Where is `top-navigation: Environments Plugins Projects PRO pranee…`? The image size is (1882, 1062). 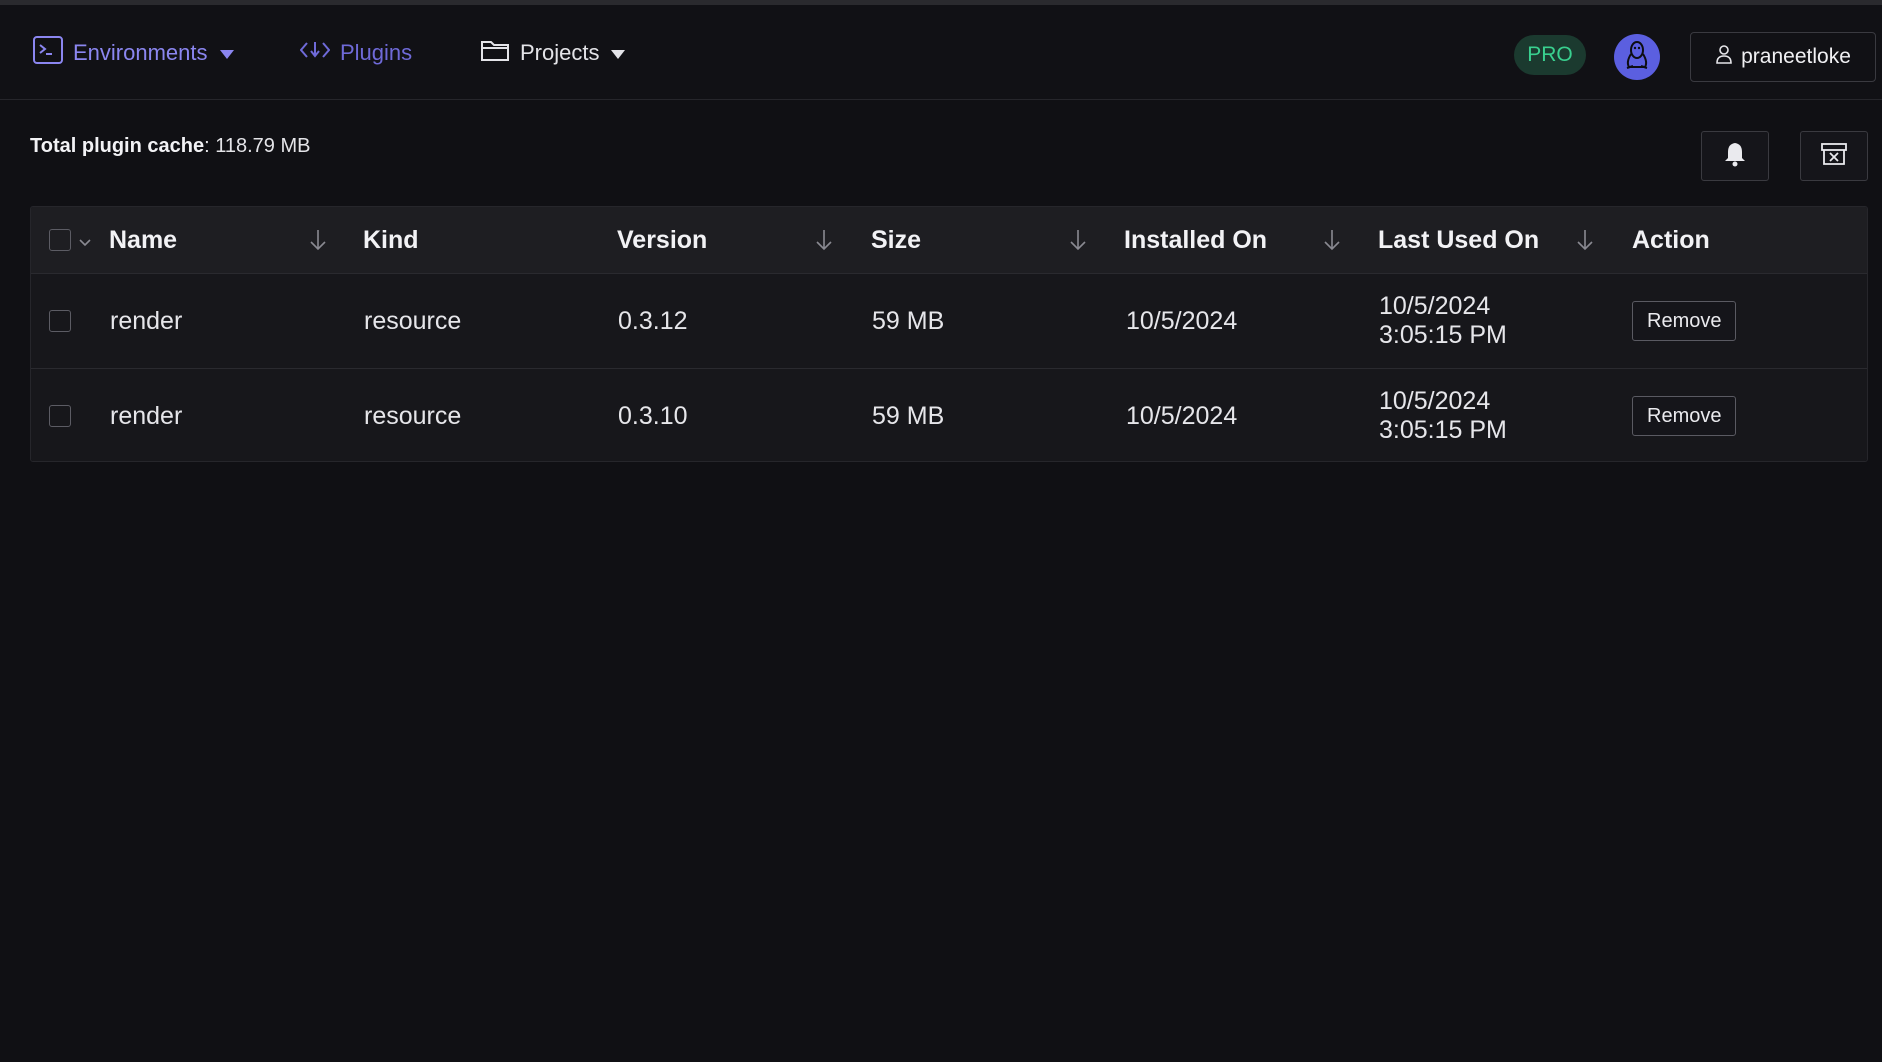
top-navigation: Environments Plugins Projects PRO pranee… is located at coordinates (941, 52).